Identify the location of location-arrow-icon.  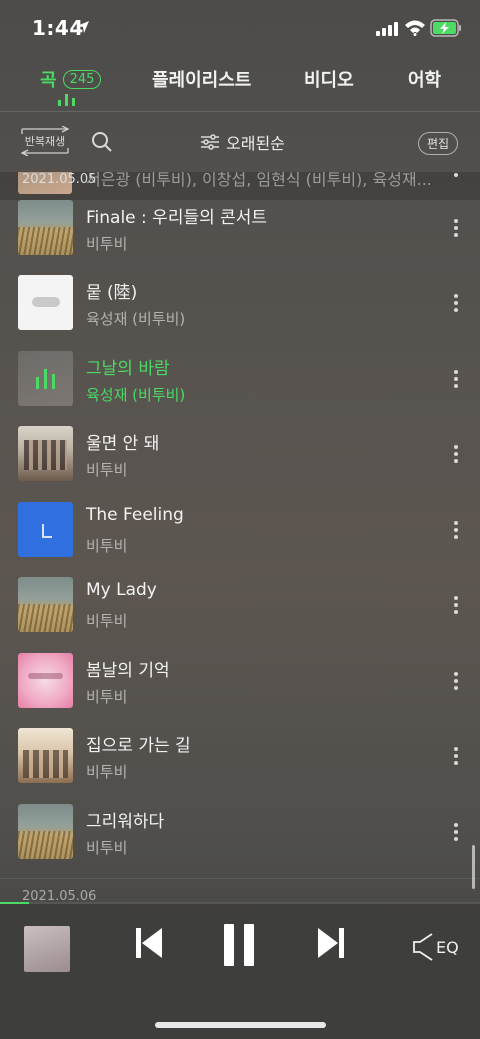
(83, 27).